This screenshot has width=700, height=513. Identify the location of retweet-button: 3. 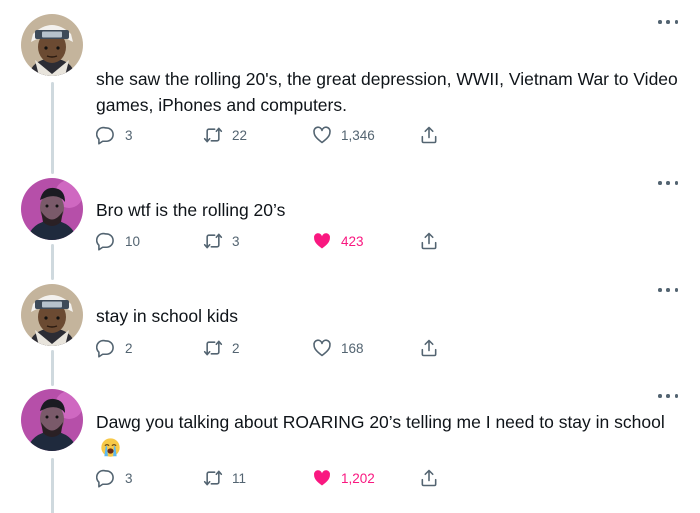
(221, 241).